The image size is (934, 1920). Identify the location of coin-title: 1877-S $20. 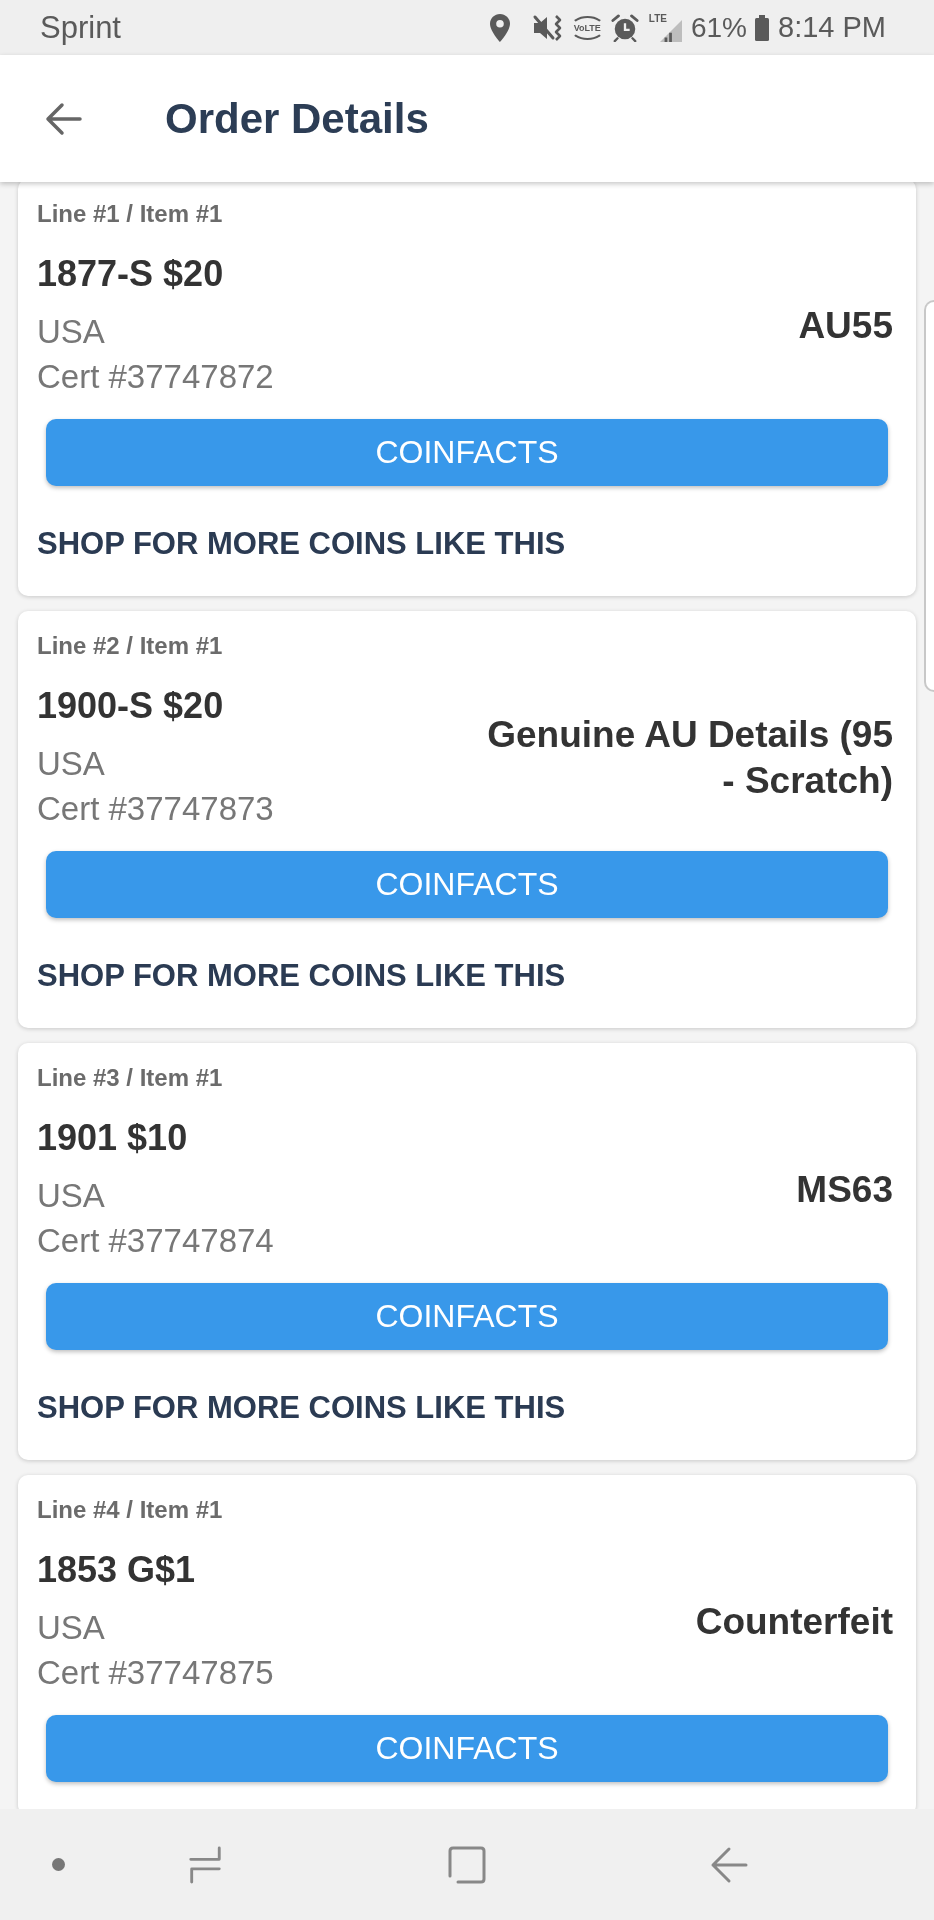
(131, 274).